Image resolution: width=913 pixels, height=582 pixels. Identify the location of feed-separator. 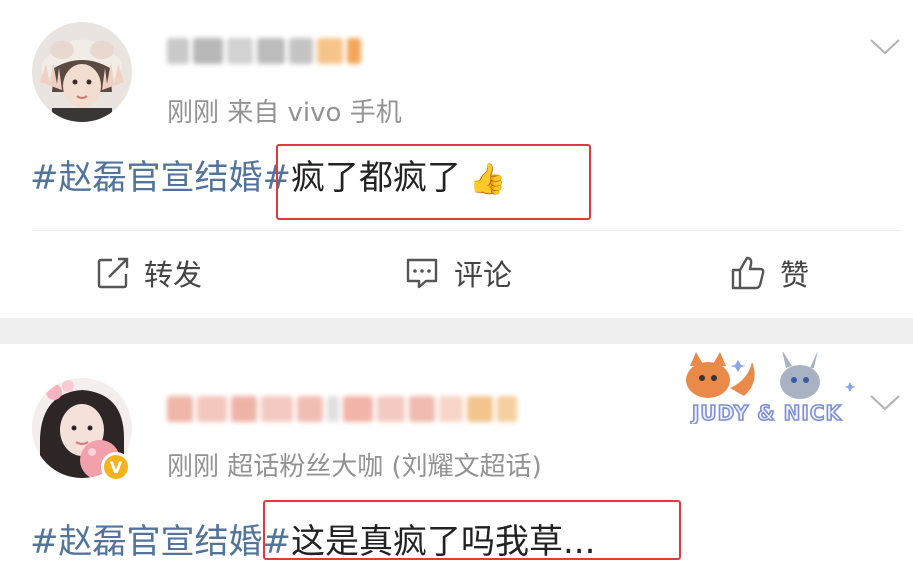
(456, 331).